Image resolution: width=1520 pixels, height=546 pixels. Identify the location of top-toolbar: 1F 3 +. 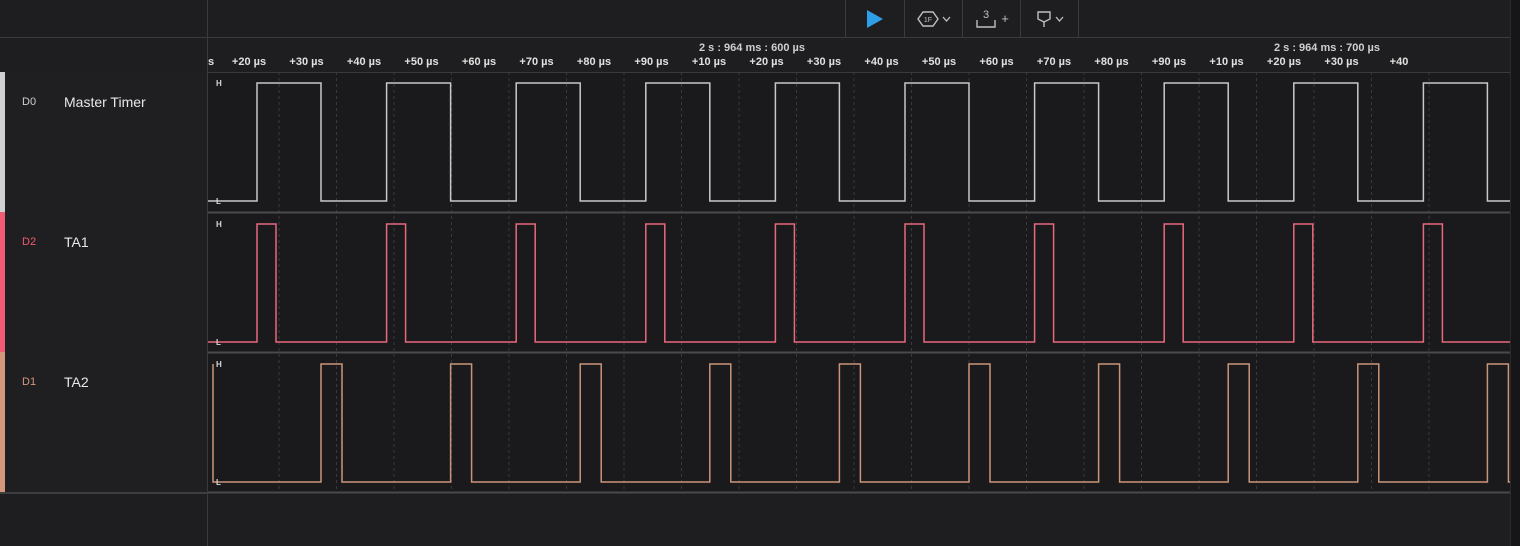
(760, 19).